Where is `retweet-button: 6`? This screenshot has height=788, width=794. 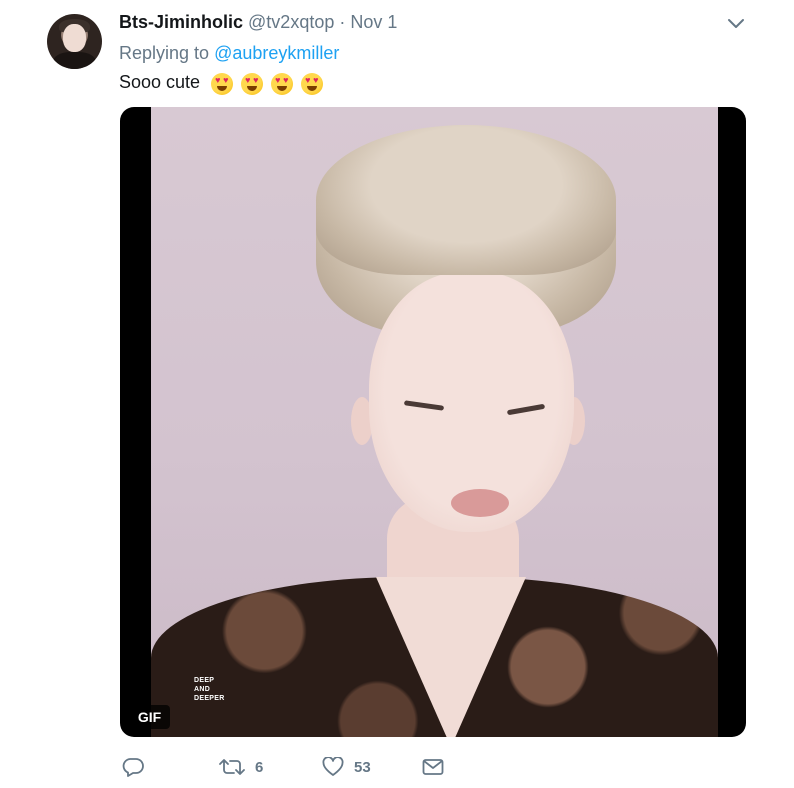 retweet-button: 6 is located at coordinates (241, 767).